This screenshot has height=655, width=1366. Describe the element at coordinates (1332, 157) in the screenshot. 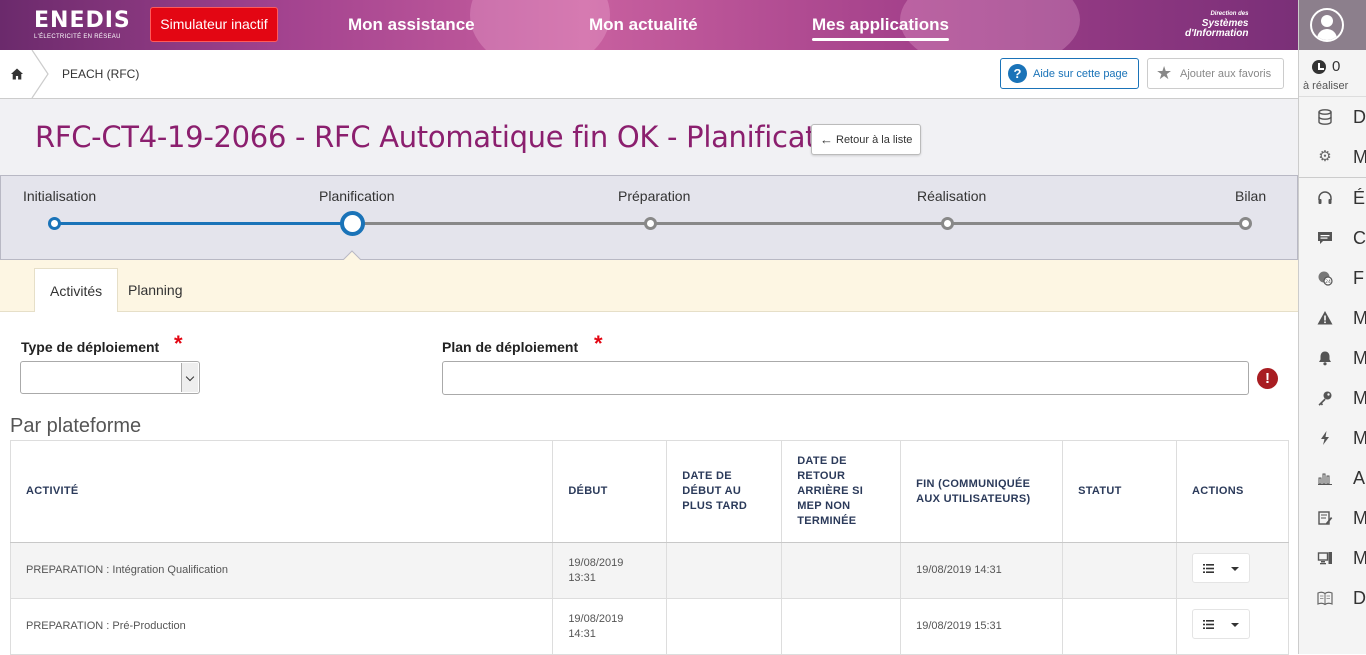

I see `sidebar-item-settings: ⚙ M` at that location.